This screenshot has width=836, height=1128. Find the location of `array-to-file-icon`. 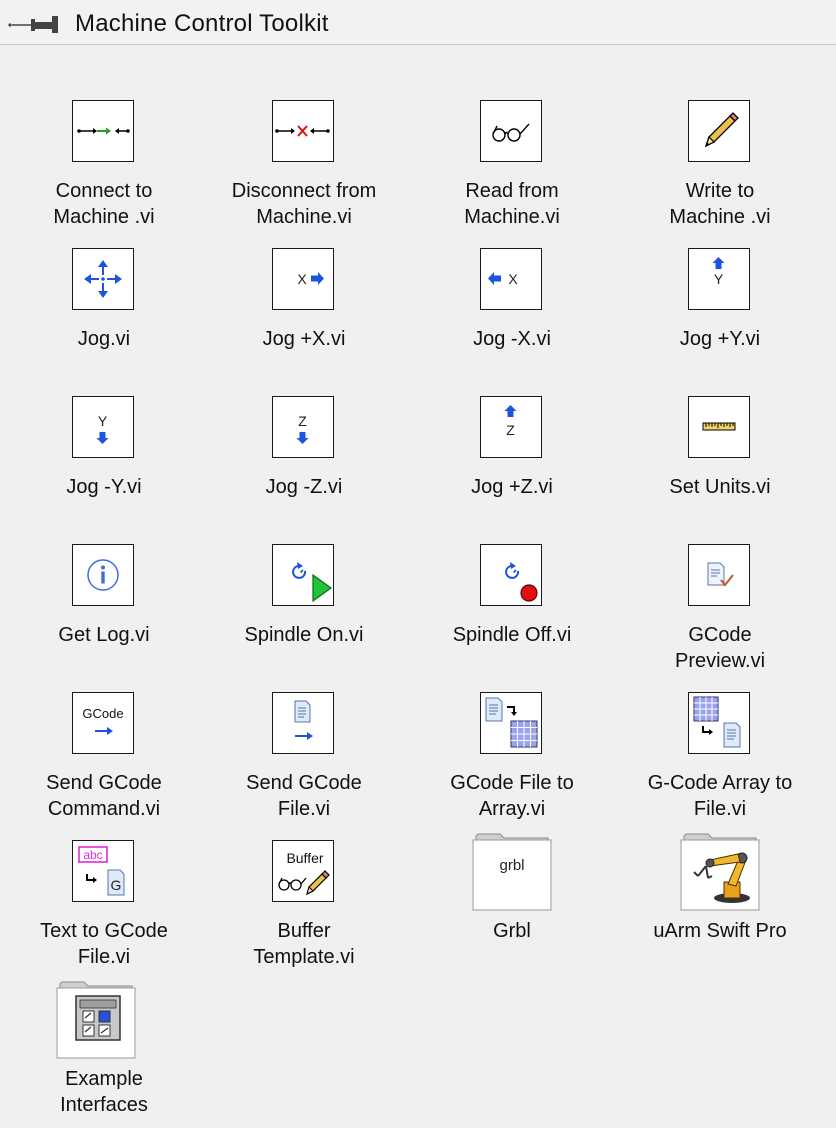

array-to-file-icon is located at coordinates (719, 723).